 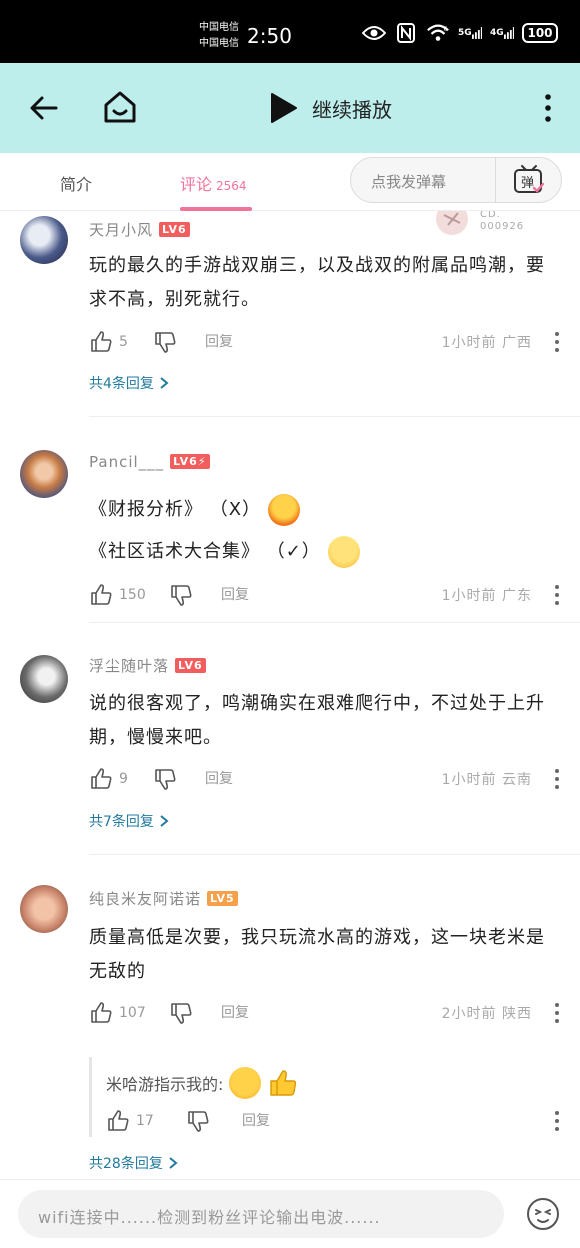 I want to click on net-5g-label: 5G, so click(x=465, y=33).